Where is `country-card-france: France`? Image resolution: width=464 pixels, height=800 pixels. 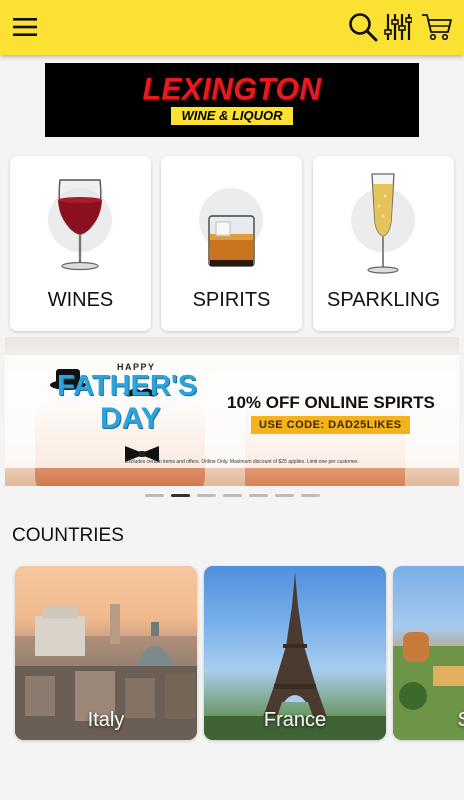
country-card-france: France is located at coordinates (295, 653).